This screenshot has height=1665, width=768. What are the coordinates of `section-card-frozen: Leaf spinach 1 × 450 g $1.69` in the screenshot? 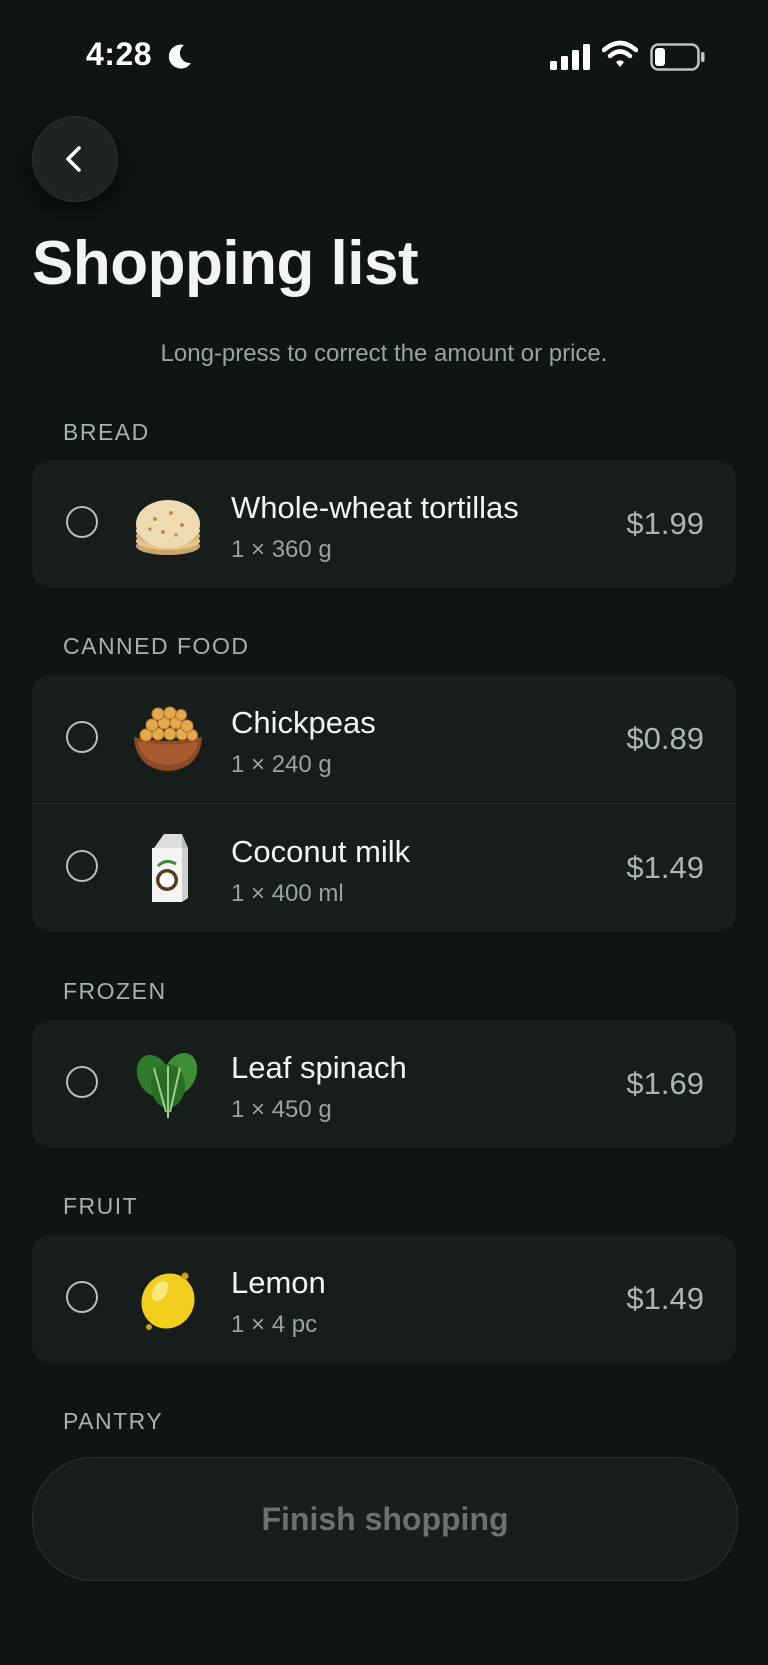 It's located at (384, 1084).